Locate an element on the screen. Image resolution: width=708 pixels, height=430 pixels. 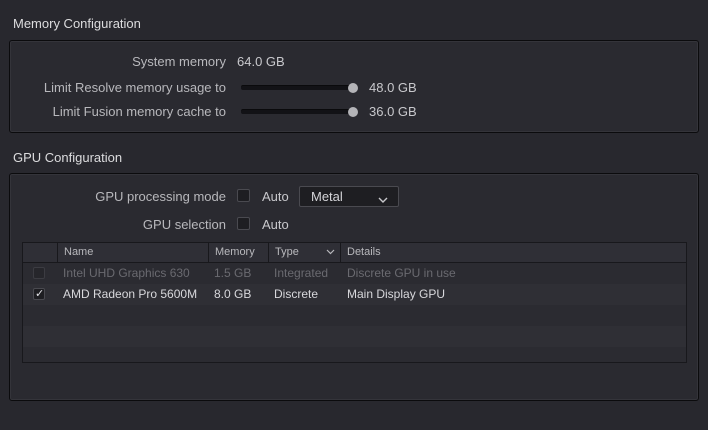
gpu-name-cell: Intel UHD Graphics 630 is located at coordinates (126, 273).